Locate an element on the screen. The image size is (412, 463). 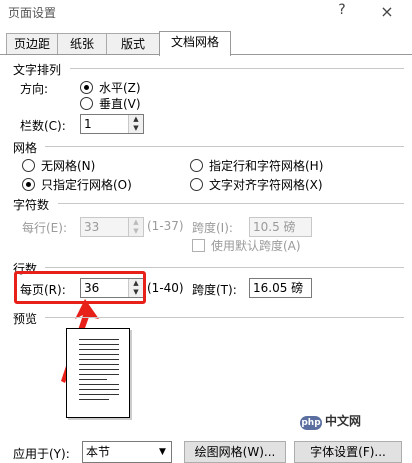
watermark-text: 中文网 is located at coordinates (343, 421).